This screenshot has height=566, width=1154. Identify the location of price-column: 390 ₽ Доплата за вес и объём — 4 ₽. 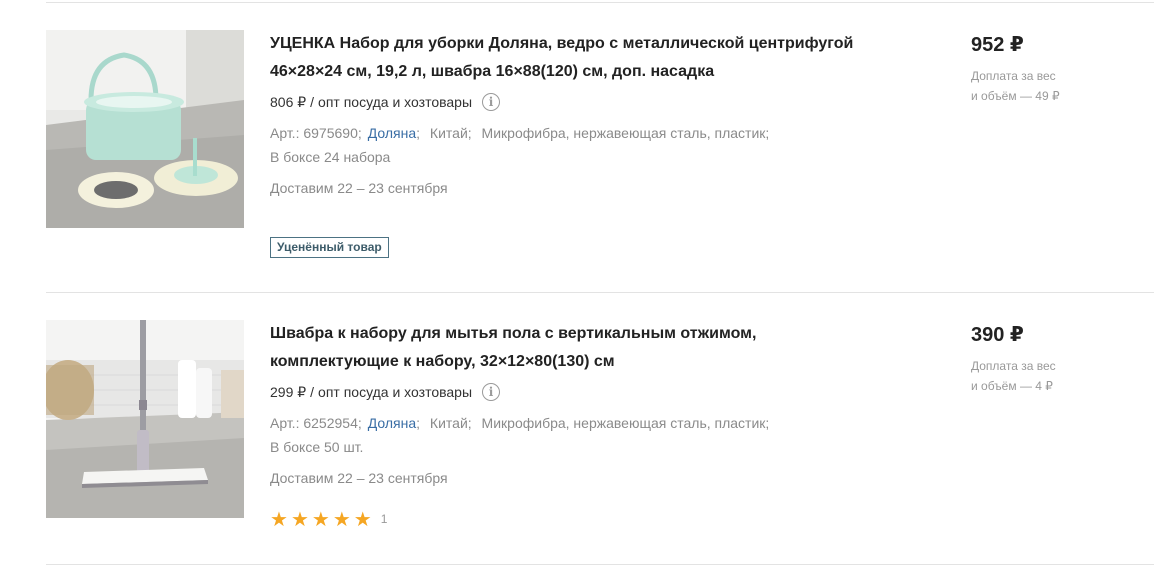
(1051, 358).